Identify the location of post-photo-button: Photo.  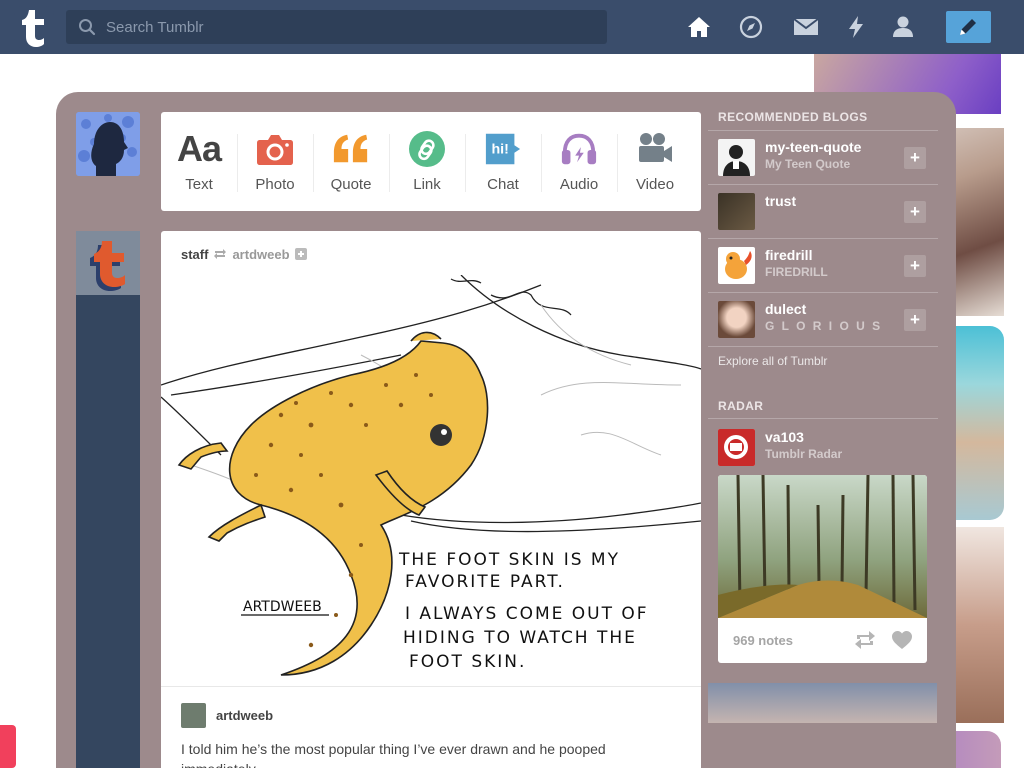
(275, 161).